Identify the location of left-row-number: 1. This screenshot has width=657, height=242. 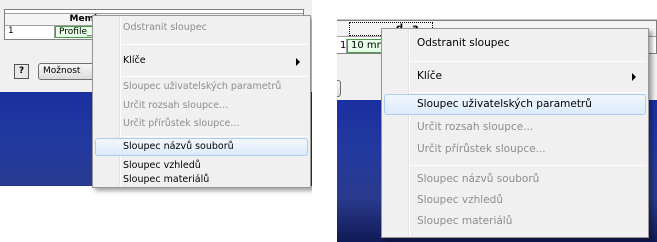
(30, 32).